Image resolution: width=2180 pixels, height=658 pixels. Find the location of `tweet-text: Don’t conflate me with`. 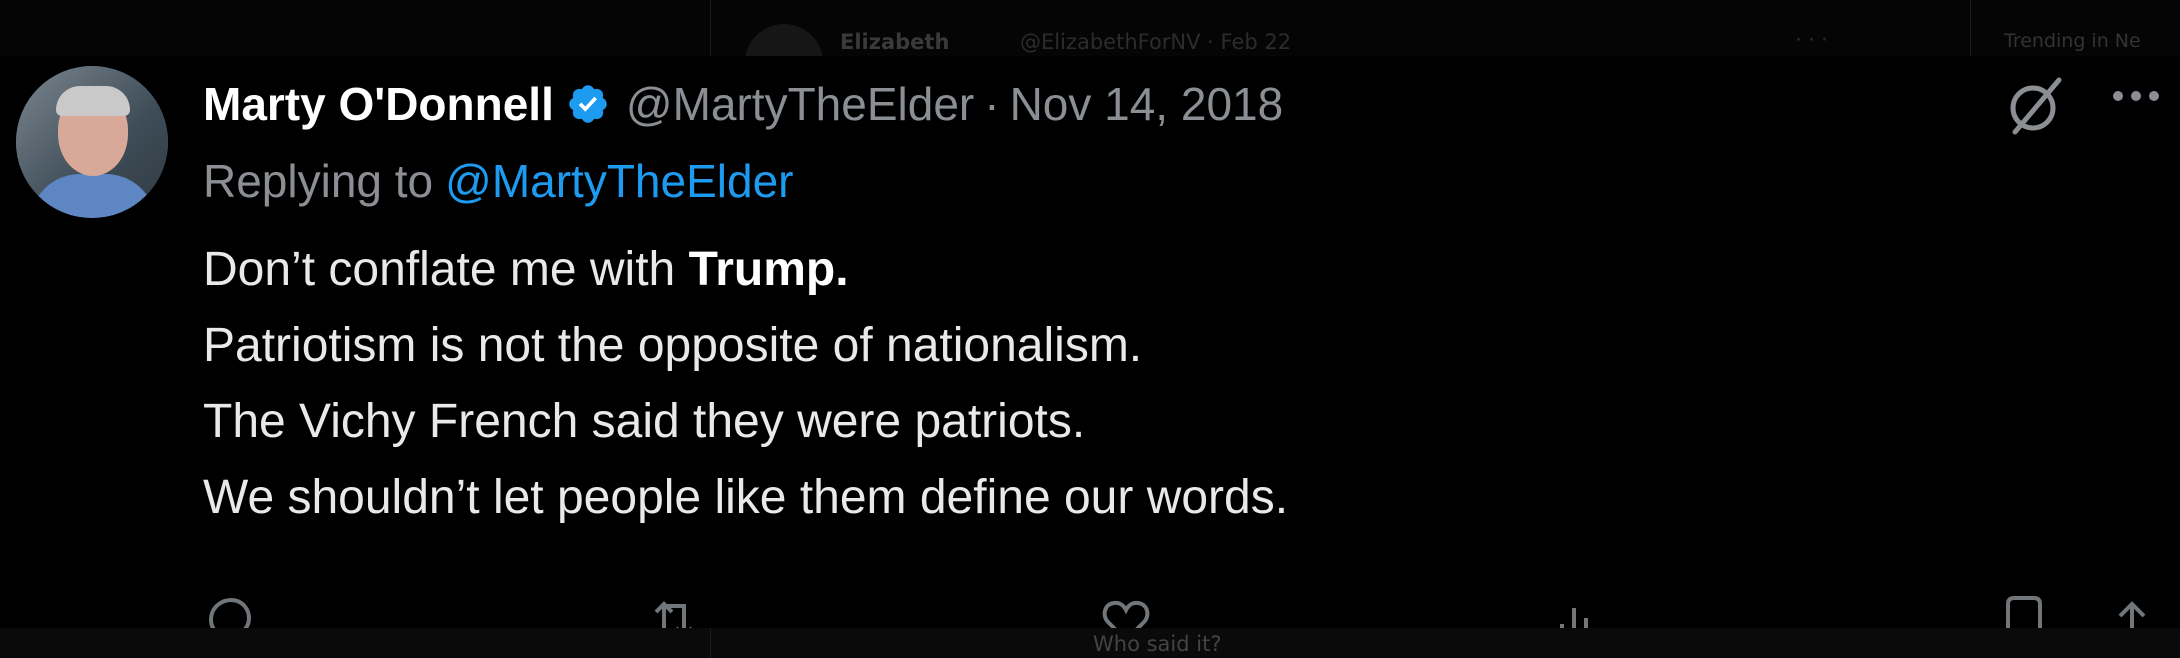

tweet-text: Don’t conflate me with is located at coordinates (446, 269).